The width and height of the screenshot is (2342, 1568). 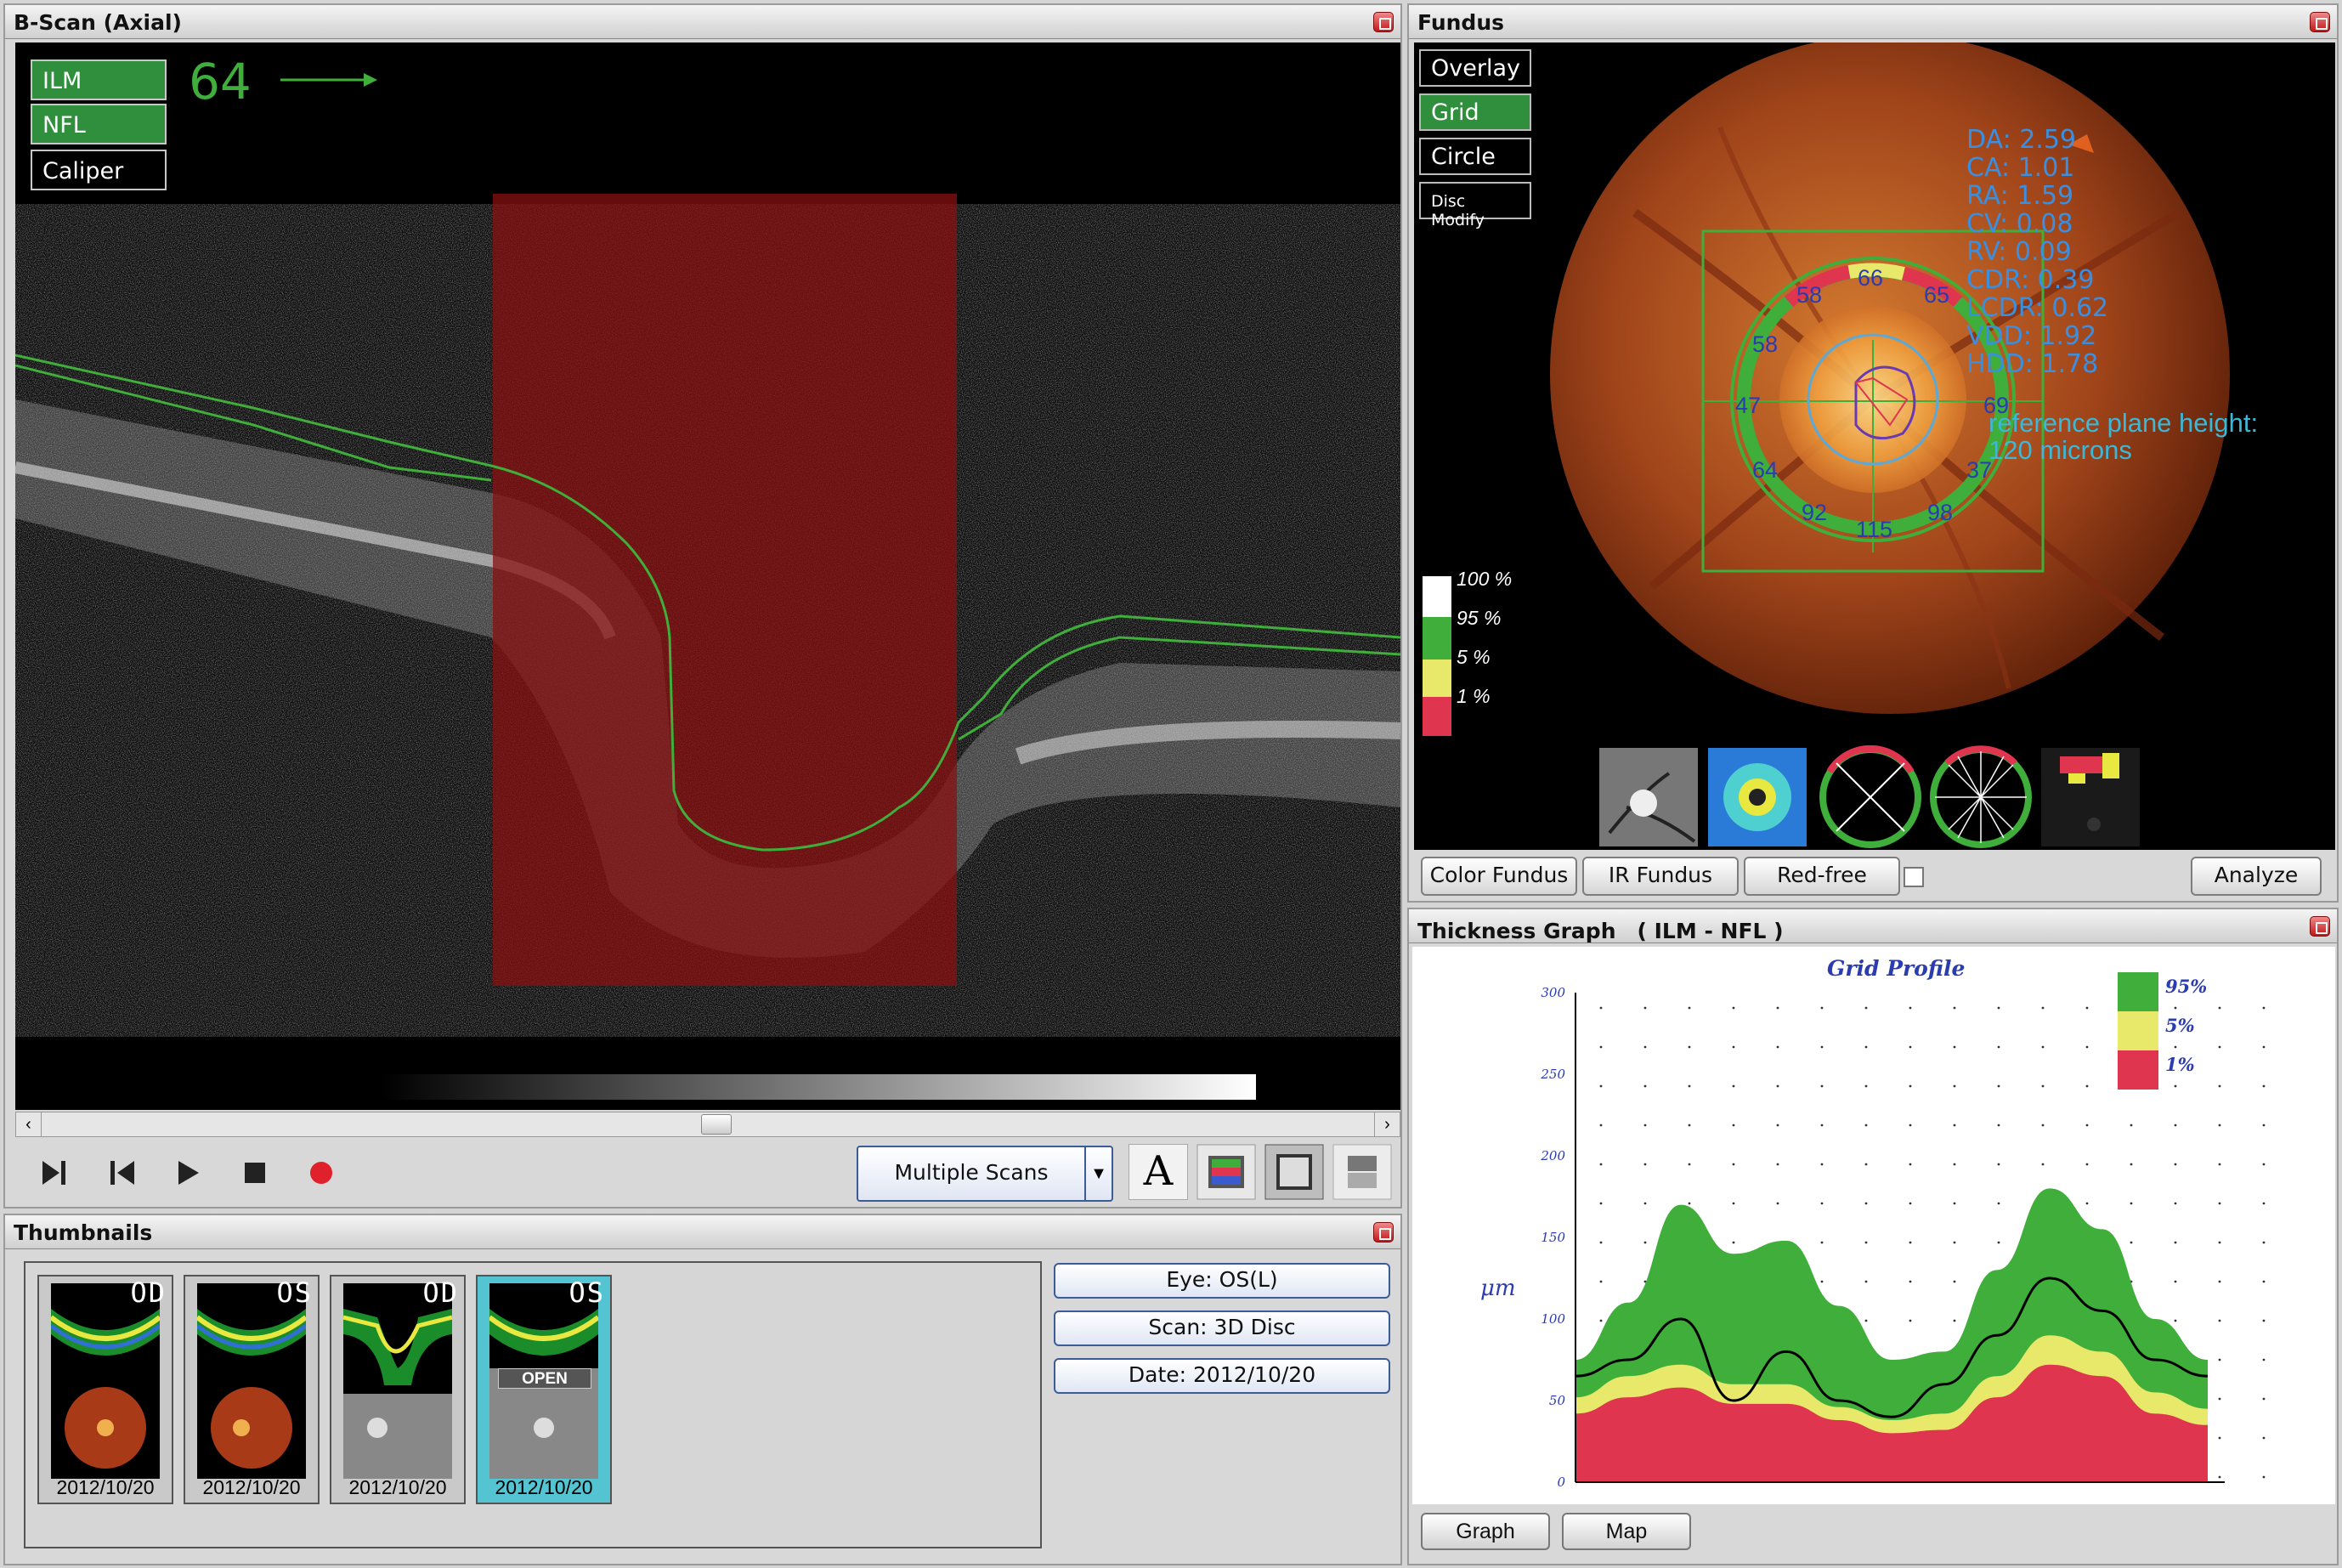 I want to click on date-info-field: Date: 2012/10/20, so click(x=1222, y=1376).